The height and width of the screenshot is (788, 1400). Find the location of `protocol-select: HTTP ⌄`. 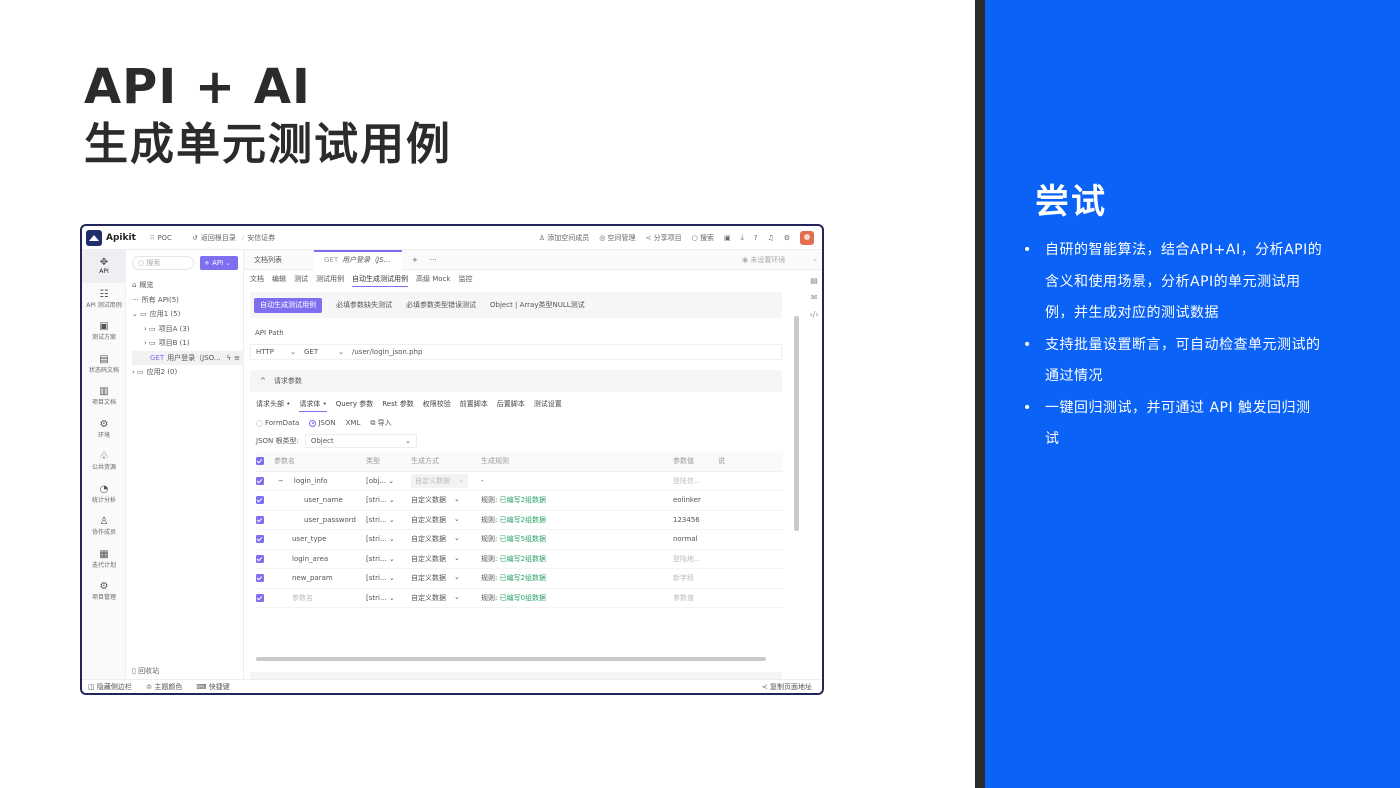

protocol-select: HTTP ⌄ is located at coordinates (276, 352).